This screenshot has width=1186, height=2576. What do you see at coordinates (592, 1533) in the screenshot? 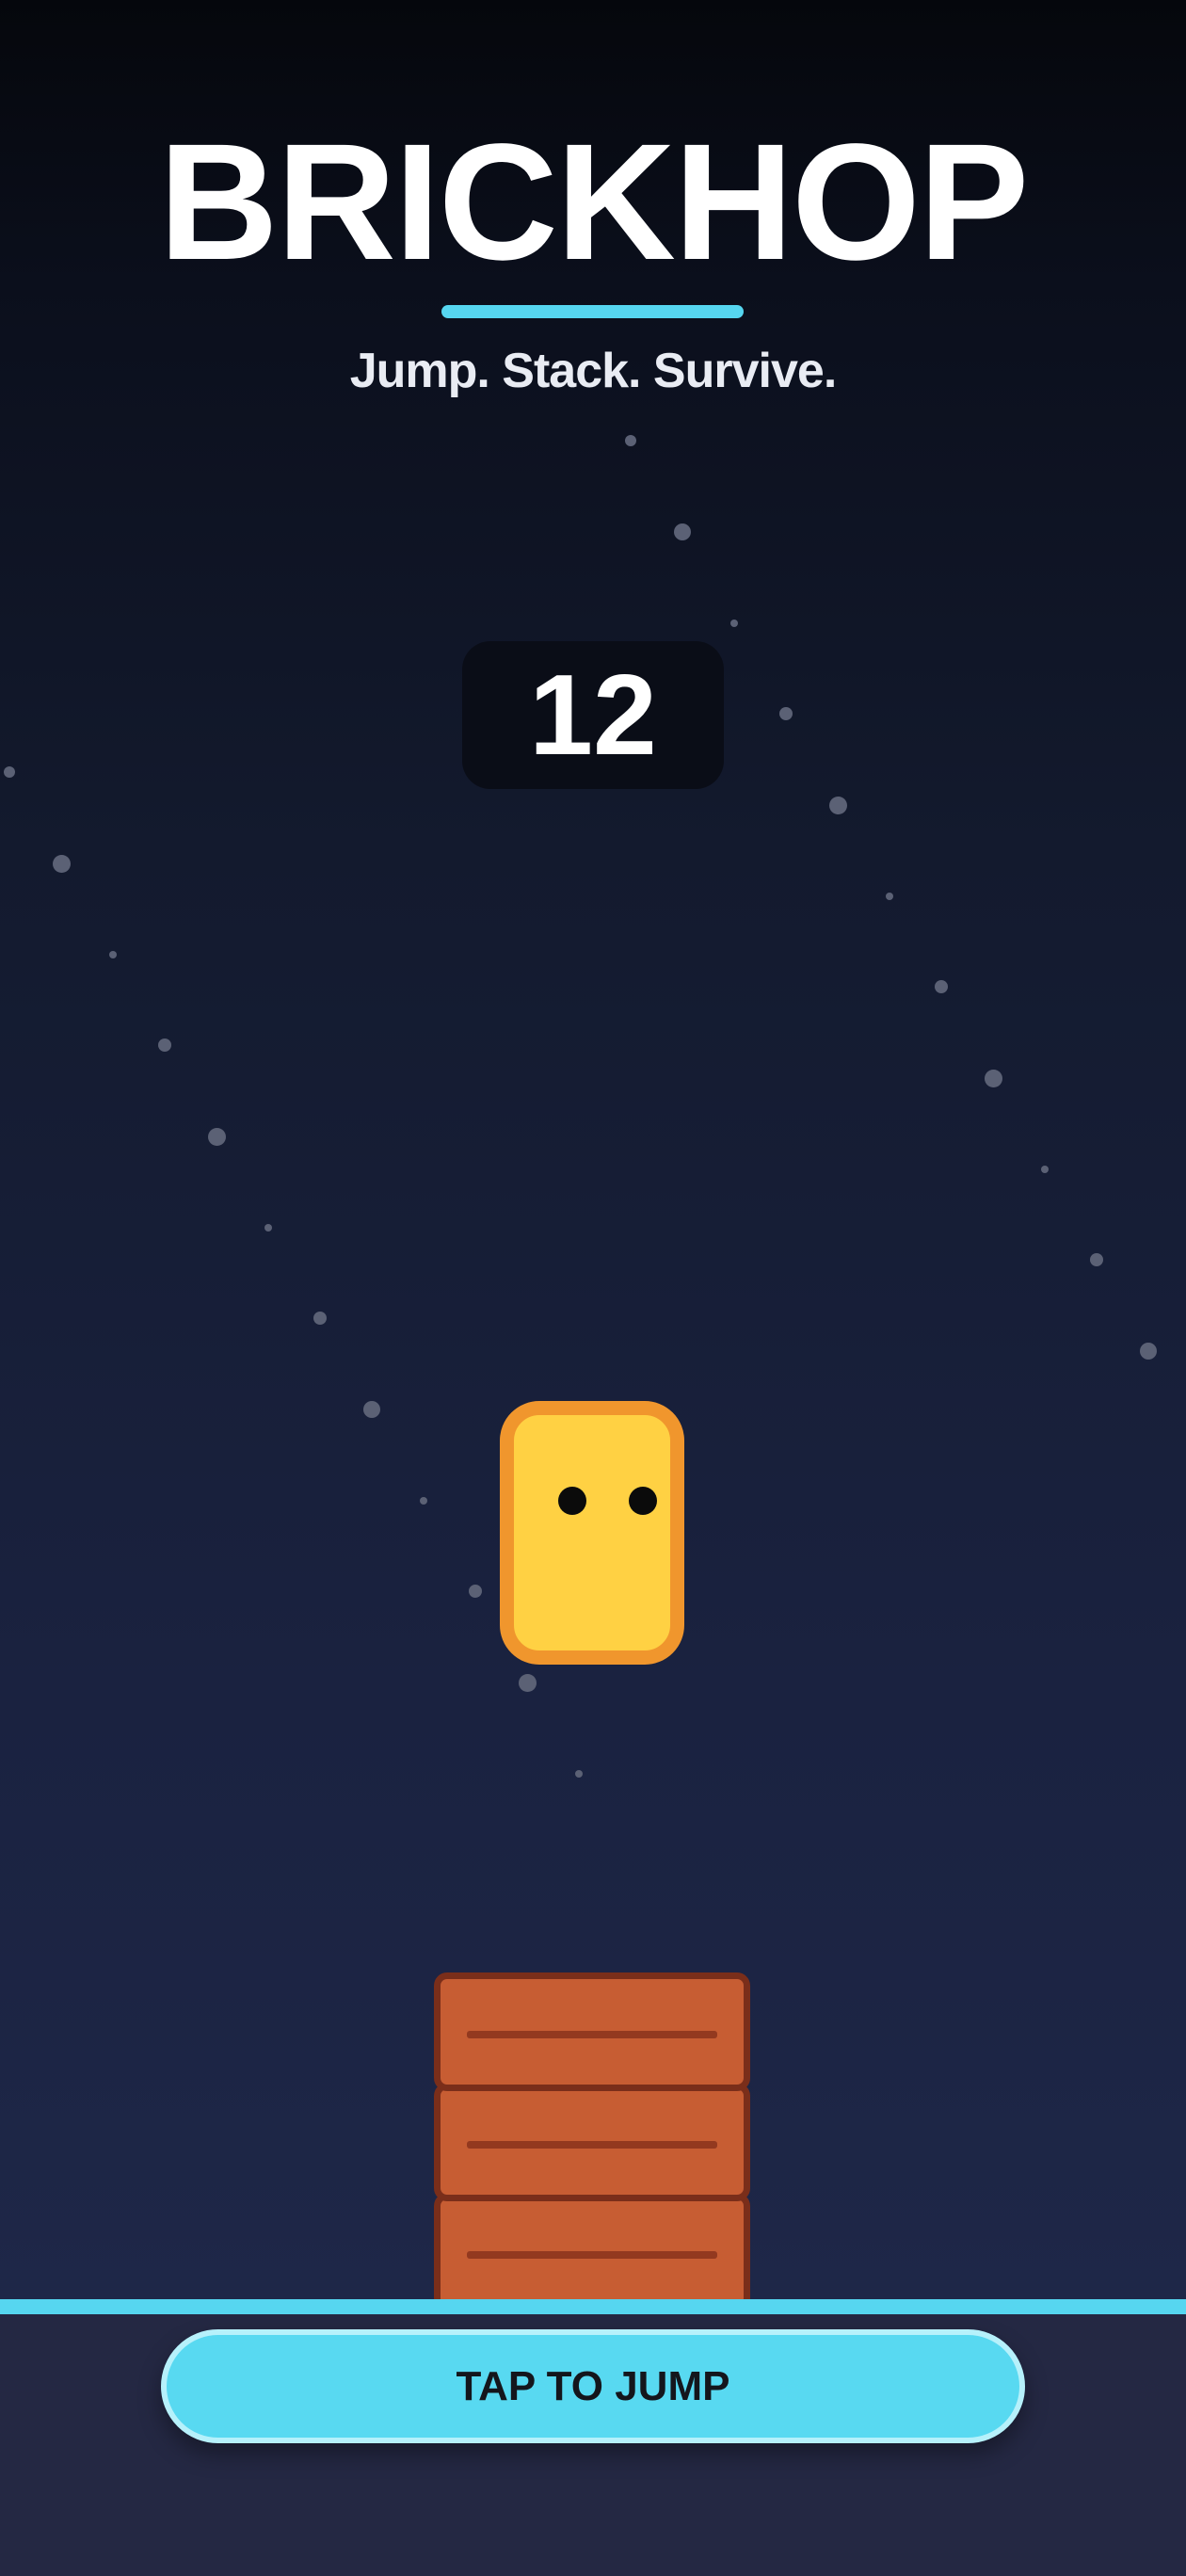
I see `player-character` at bounding box center [592, 1533].